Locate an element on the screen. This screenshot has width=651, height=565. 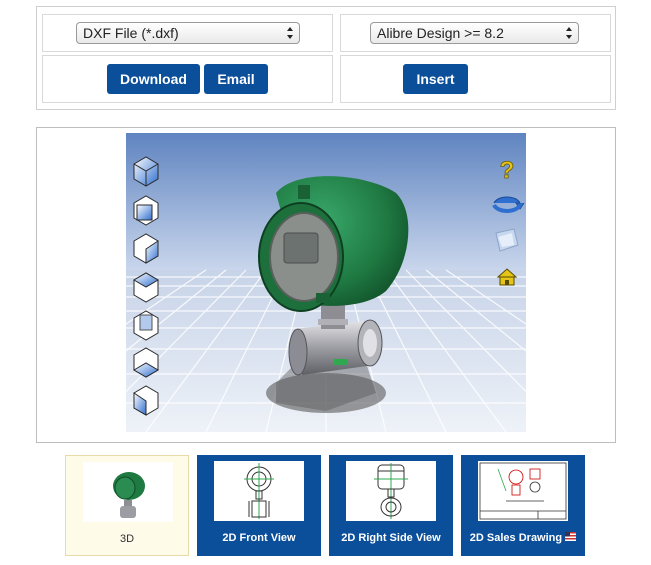
format-cell: DXF File (*.dxf) is located at coordinates (187, 33).